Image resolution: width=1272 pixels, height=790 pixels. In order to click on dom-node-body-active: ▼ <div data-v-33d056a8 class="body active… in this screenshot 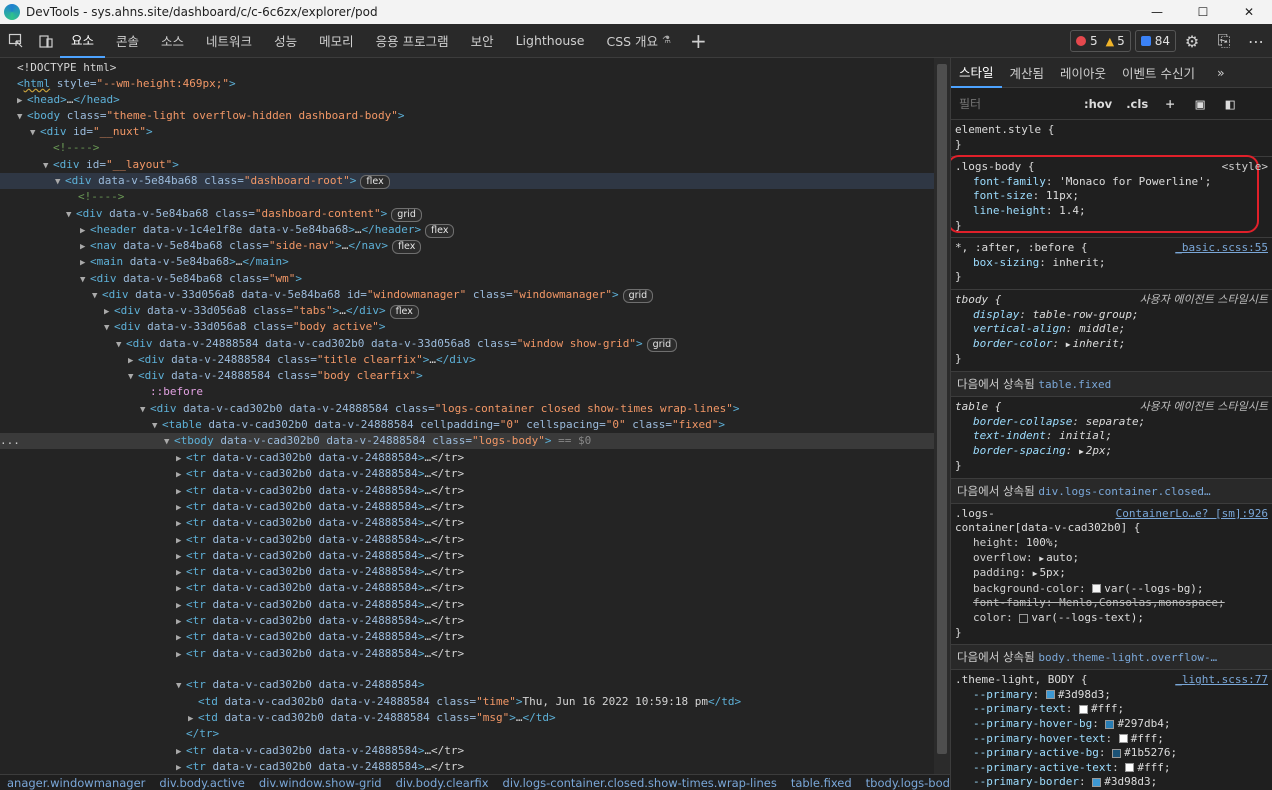, I will do `click(519, 327)`.